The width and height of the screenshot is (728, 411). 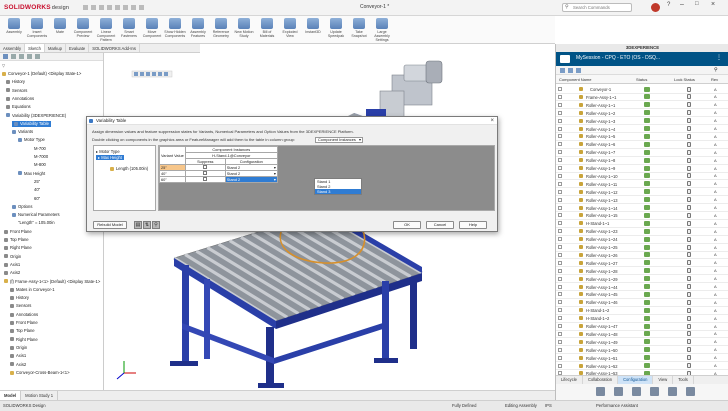 What do you see at coordinates (313, 30) in the screenshot?
I see `ribbon-button-13: Instant3D` at bounding box center [313, 30].